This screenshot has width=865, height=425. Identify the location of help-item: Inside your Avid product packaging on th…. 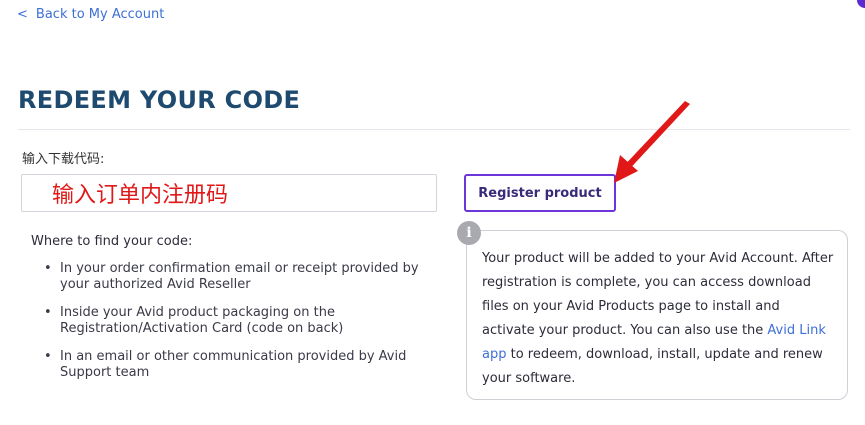
(244, 321).